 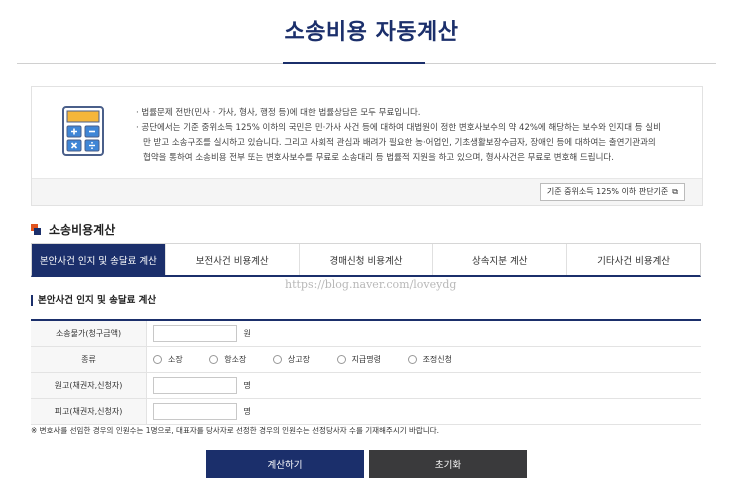 I want to click on income-criteria-button: 기준 중위소득 125% 이하 판단기준 ⧉, so click(x=612, y=192).